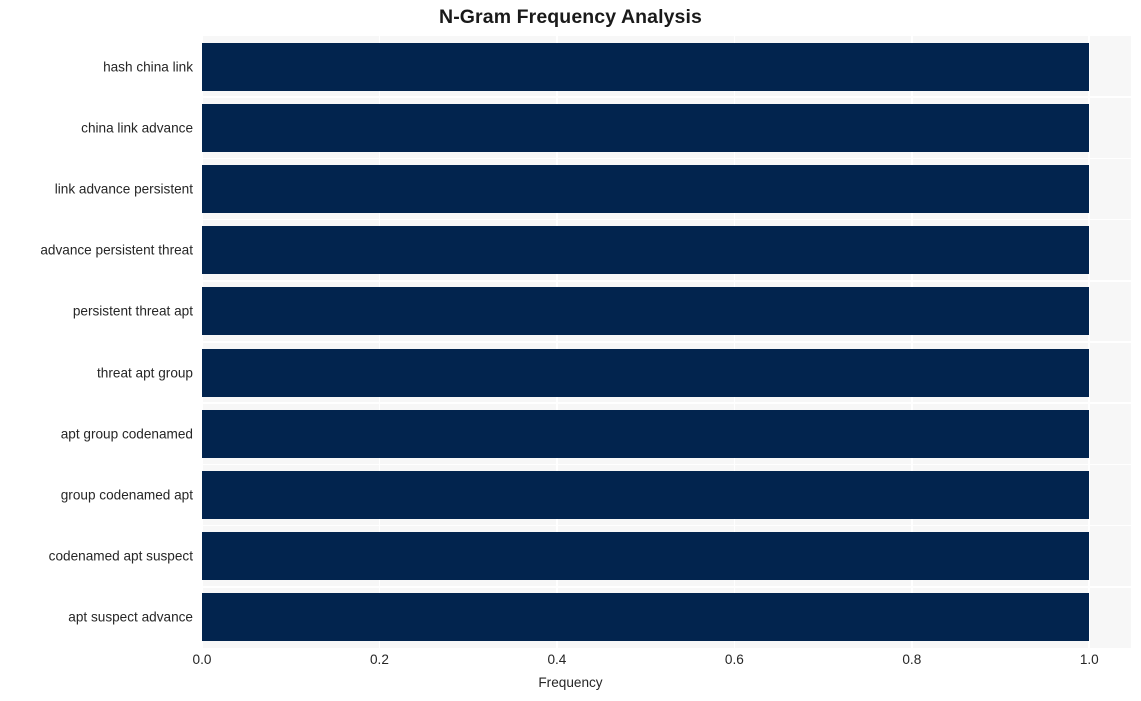  I want to click on y-axis-tick-label: link advance persistent, so click(123, 189).